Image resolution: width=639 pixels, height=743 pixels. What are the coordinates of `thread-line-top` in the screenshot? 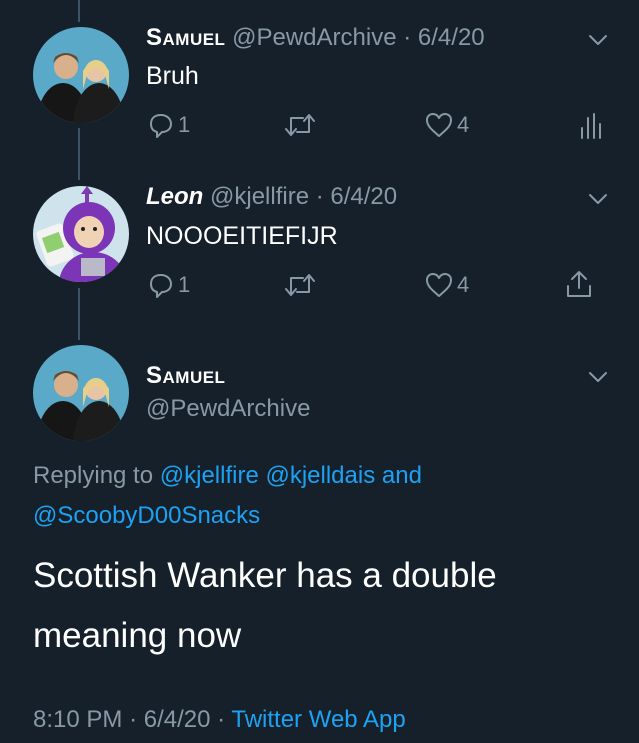 It's located at (79, 11).